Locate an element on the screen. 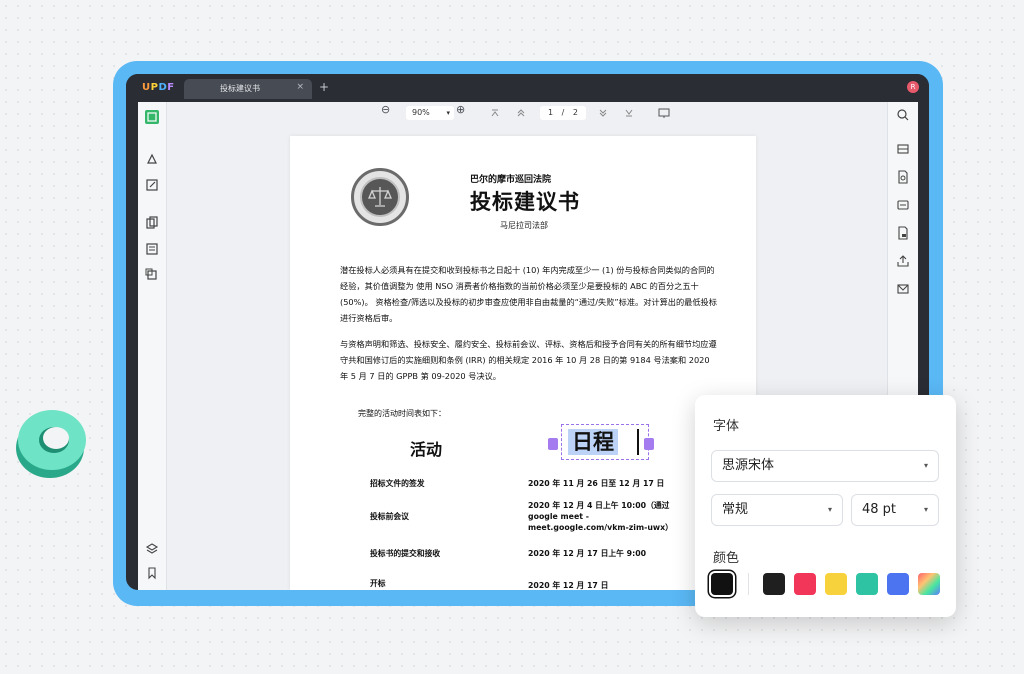 The width and height of the screenshot is (1024, 674). comment-icon is located at coordinates (152, 159).